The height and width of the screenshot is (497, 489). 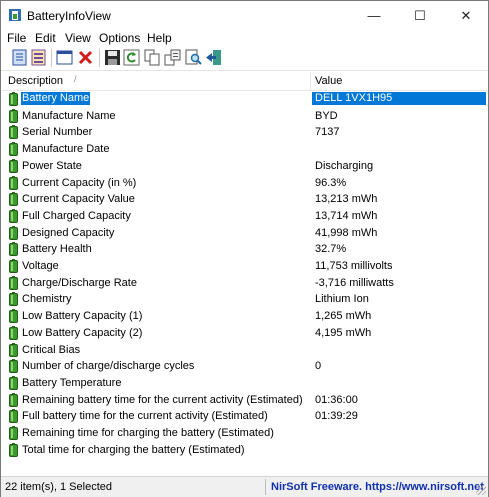 I want to click on item-value: 01:39:29, so click(x=336, y=416).